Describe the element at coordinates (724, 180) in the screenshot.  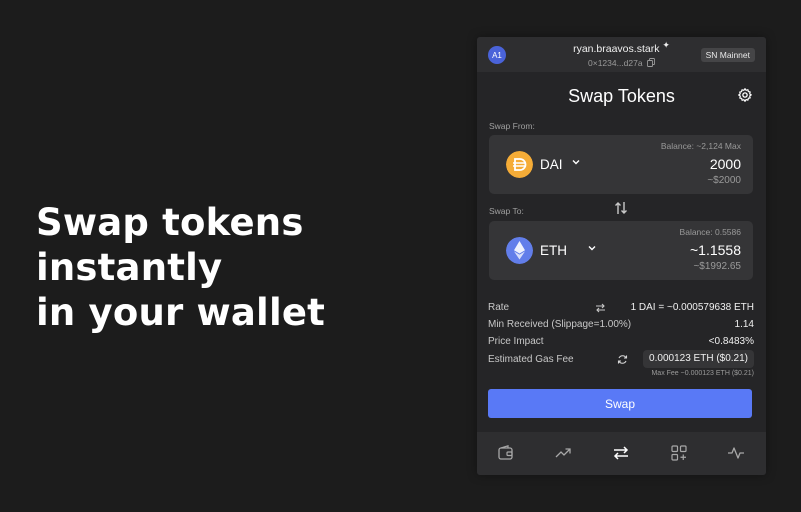
I see `swap-from-usd-value: ~$2000` at that location.